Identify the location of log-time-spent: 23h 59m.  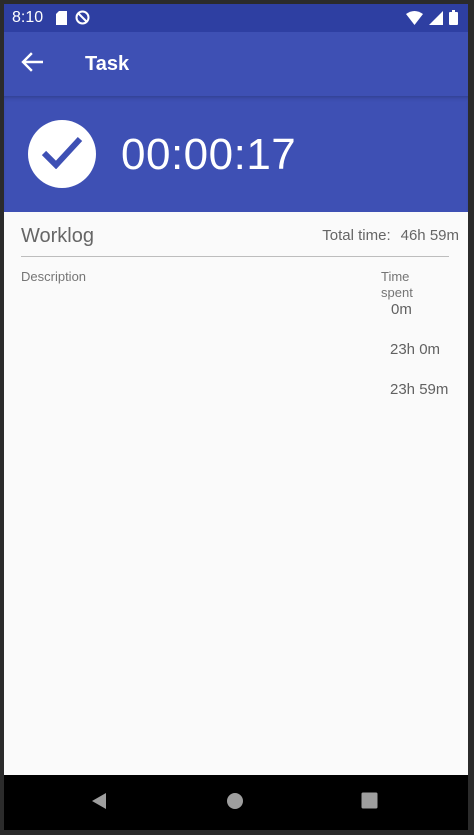
(419, 389).